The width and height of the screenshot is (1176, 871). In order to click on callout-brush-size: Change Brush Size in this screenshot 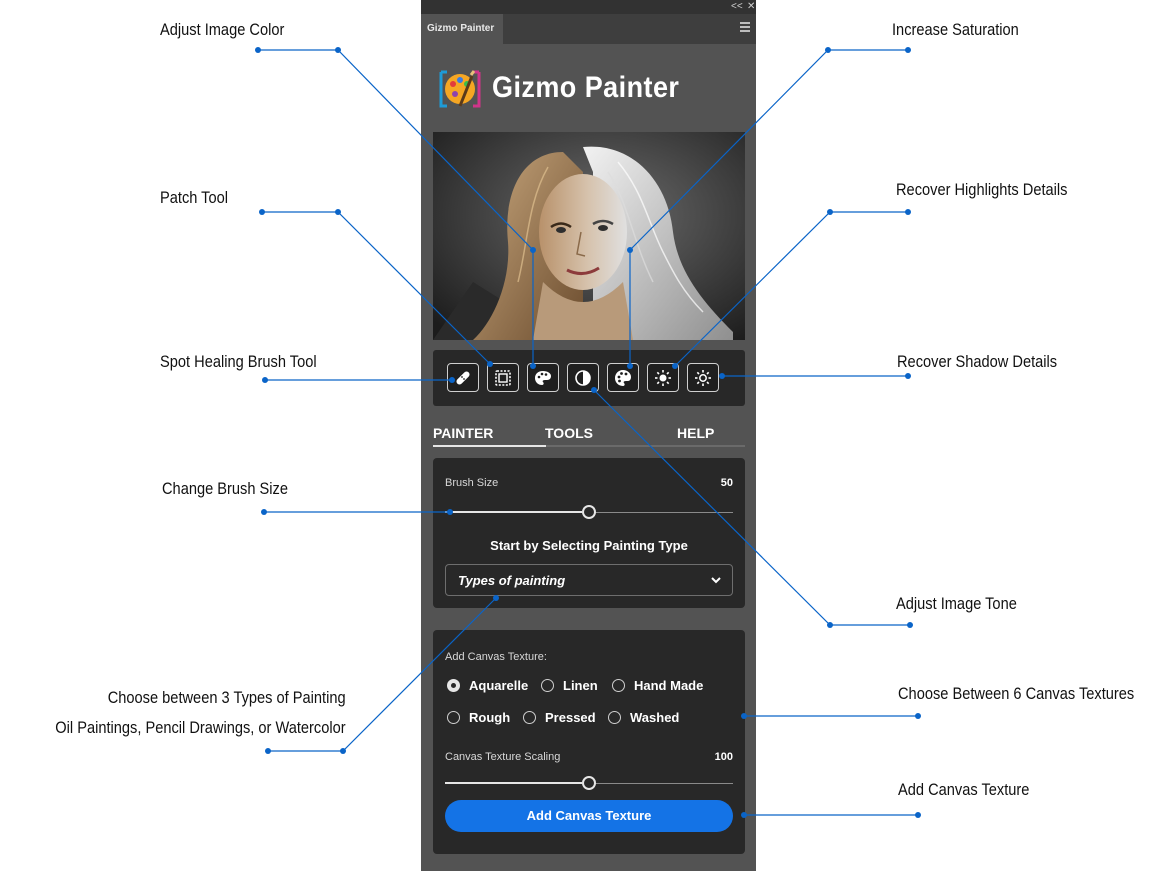, I will do `click(225, 488)`.